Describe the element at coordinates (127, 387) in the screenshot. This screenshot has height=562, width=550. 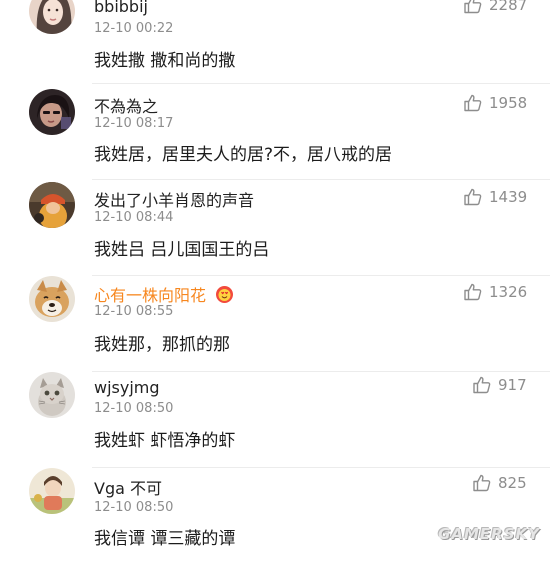
I see `comment-username: wjsyjmg` at that location.